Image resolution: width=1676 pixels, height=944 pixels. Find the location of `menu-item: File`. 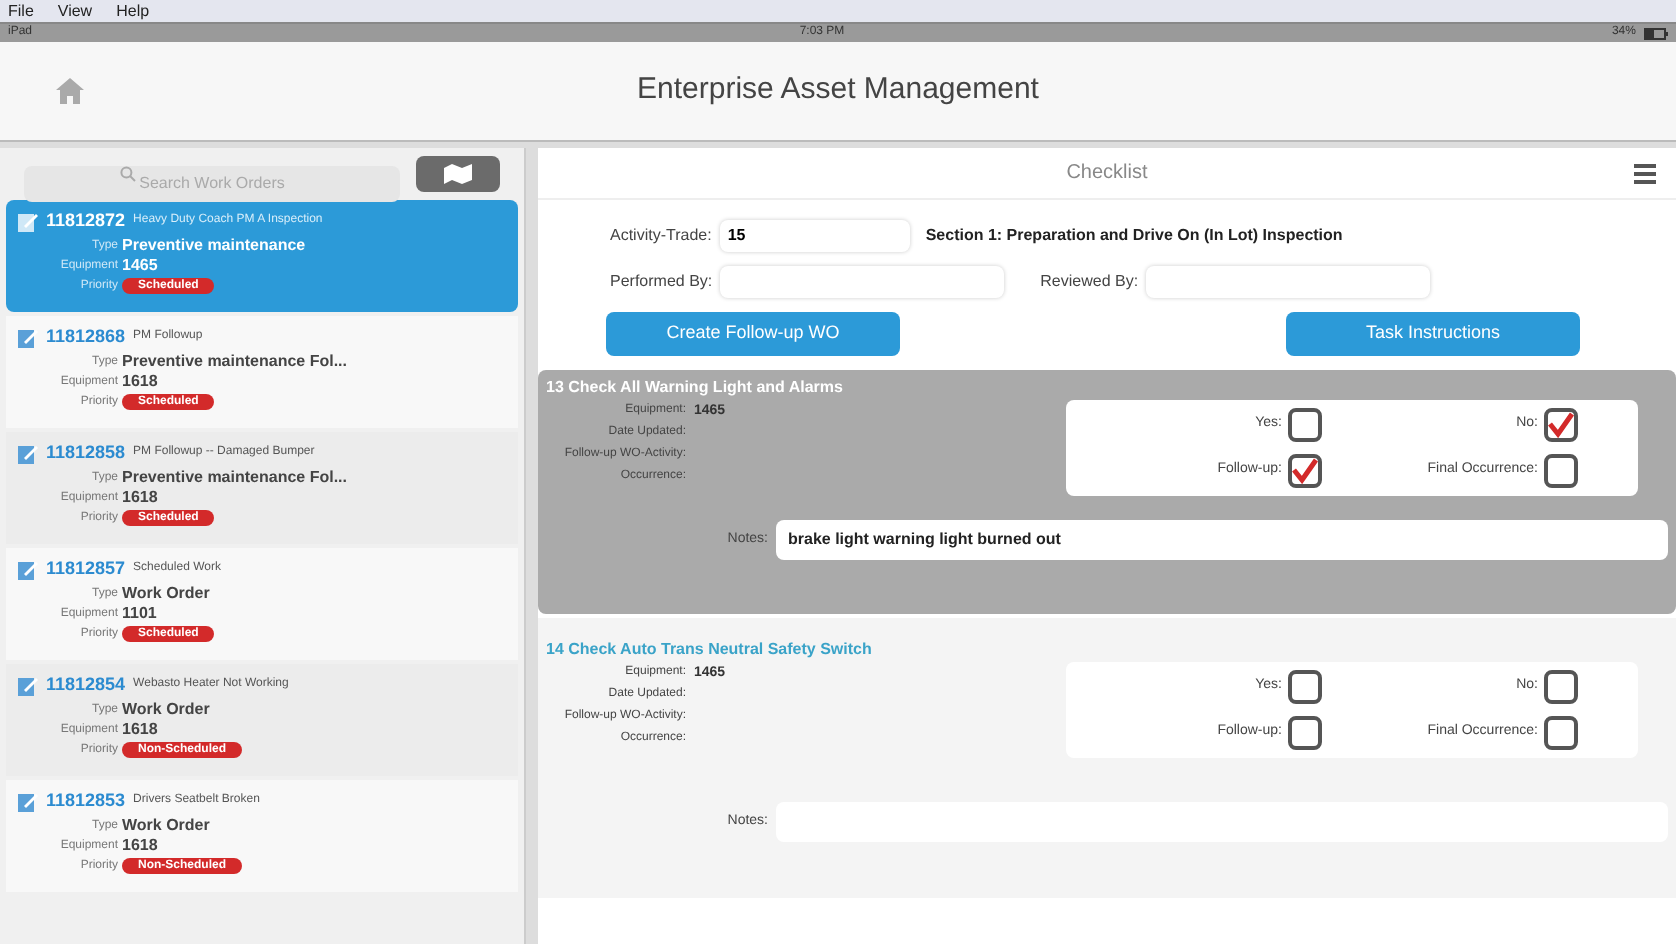

menu-item: File is located at coordinates (21, 11).